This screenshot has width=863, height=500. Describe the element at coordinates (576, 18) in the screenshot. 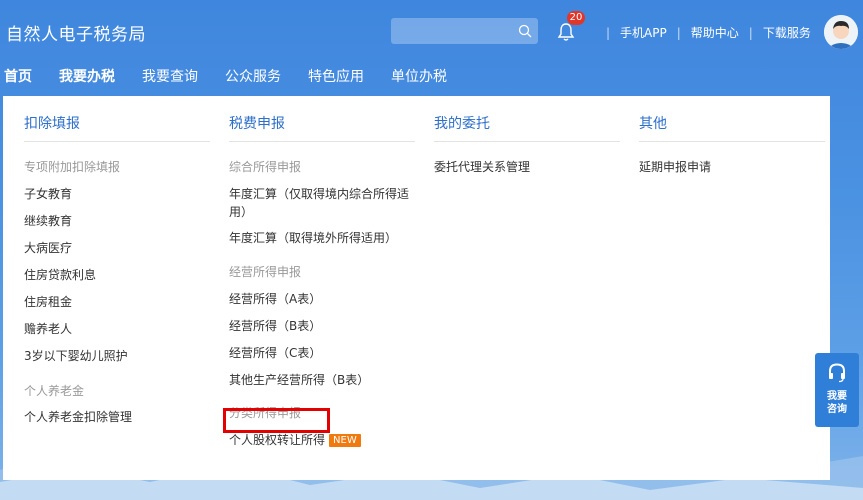

I see `notification-badge: 20` at that location.